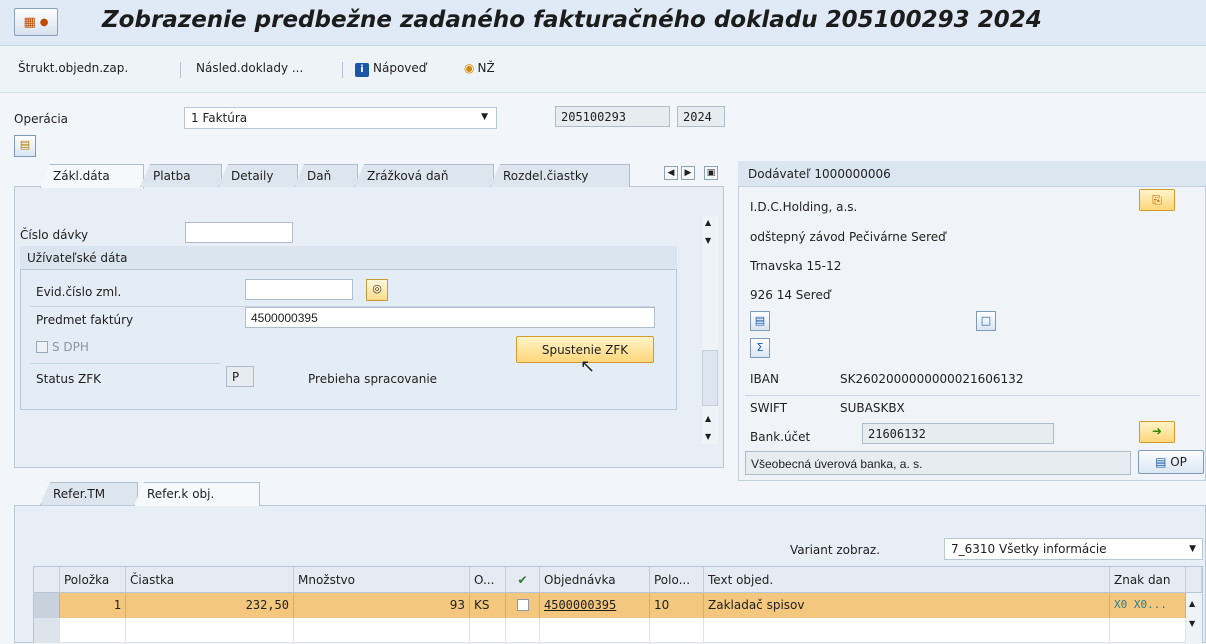 The image size is (1206, 644). I want to click on column-header: Množstvo, so click(382, 580).